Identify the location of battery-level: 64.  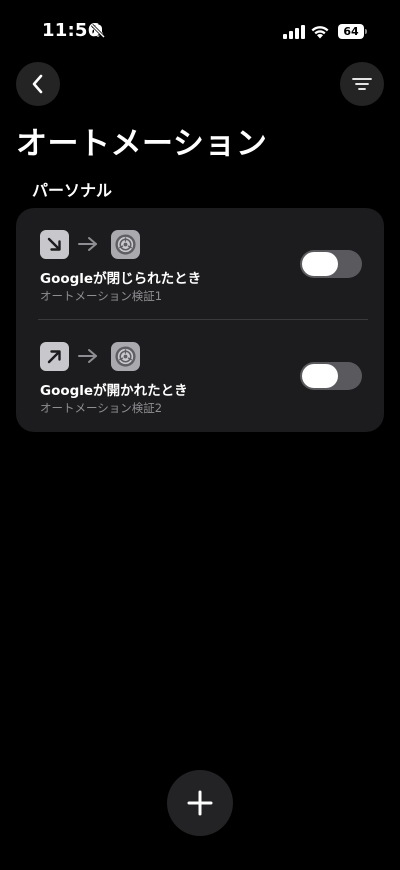
(351, 31).